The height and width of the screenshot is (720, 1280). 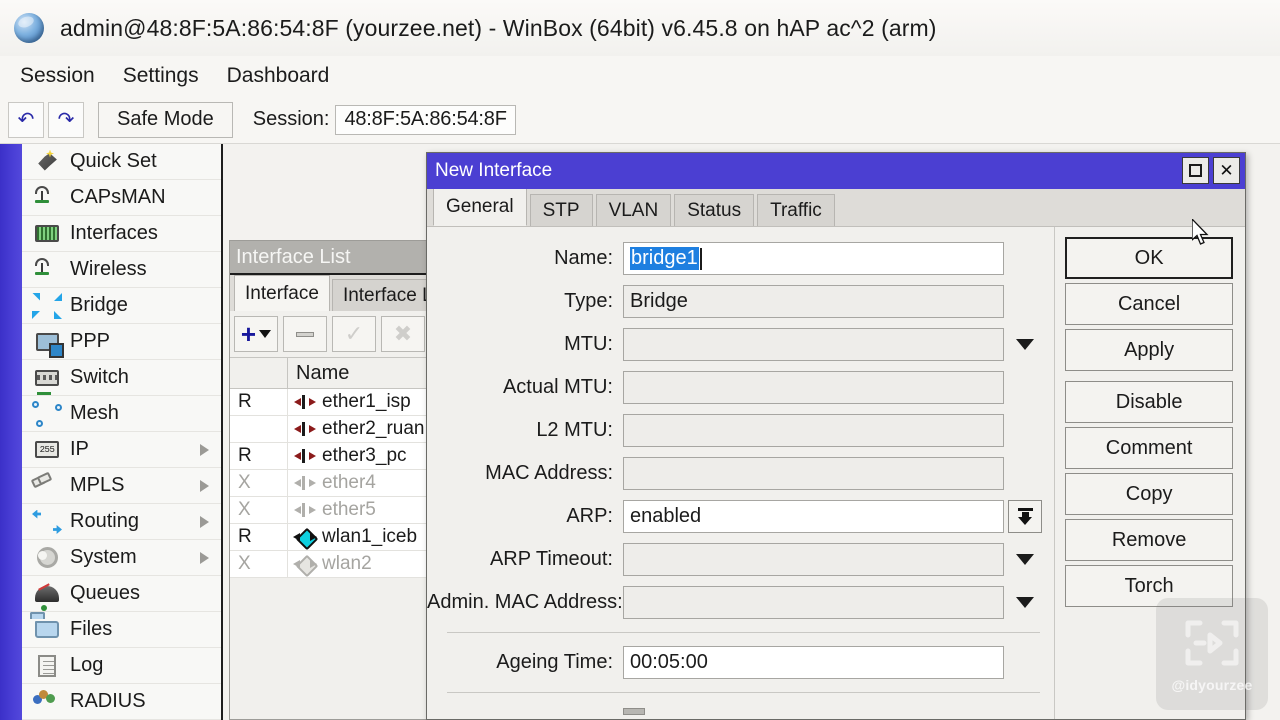 What do you see at coordinates (1149, 540) in the screenshot?
I see `remove-button: Remove` at bounding box center [1149, 540].